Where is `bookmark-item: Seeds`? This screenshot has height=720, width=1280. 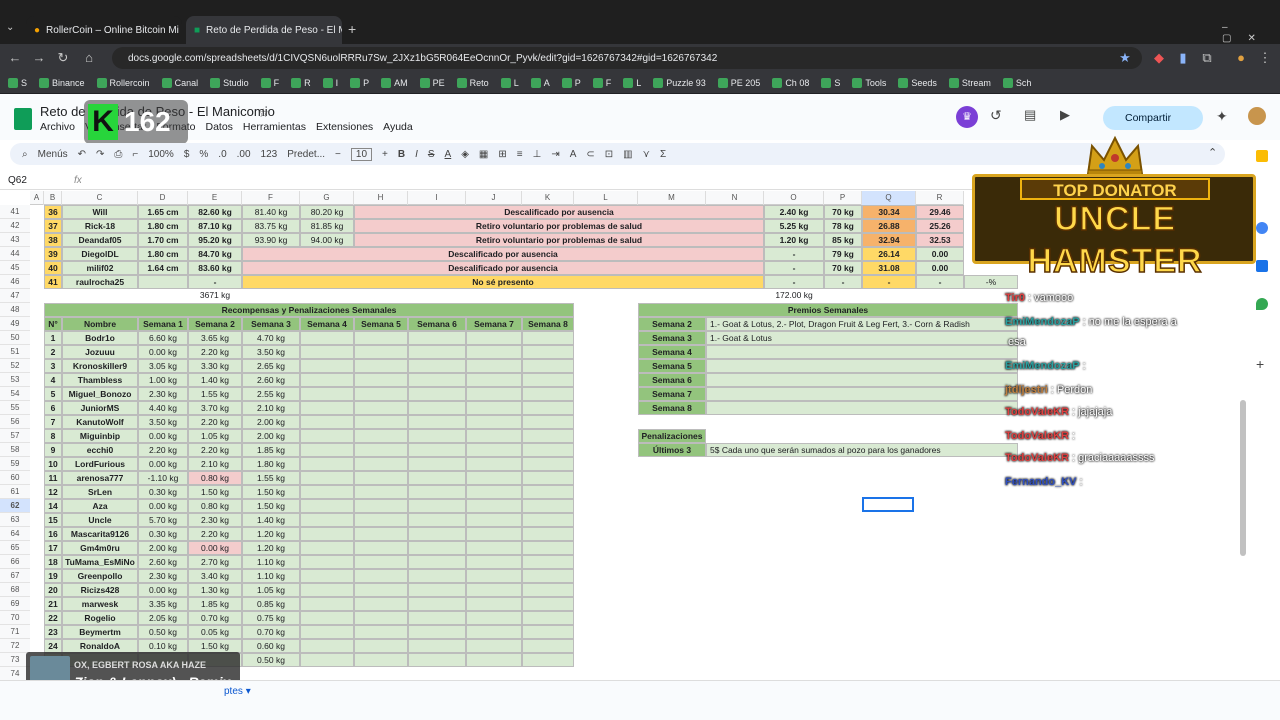
bookmark-item: Seeds is located at coordinates (917, 82).